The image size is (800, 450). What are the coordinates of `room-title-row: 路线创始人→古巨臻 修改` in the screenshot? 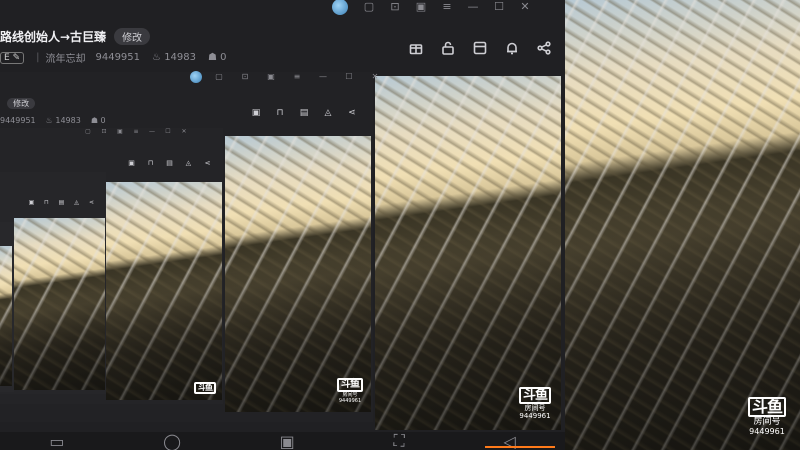 It's located at (75, 36).